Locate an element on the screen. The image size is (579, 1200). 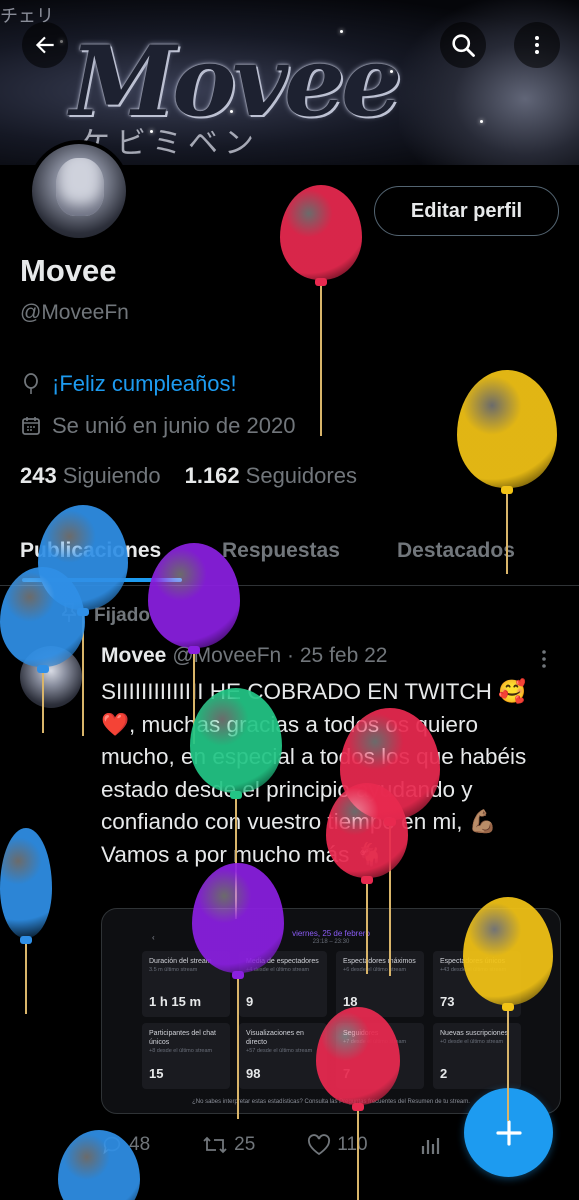
follow-stats: 243 Siguiendo 1.162 Seguidores is located at coordinates (188, 476).